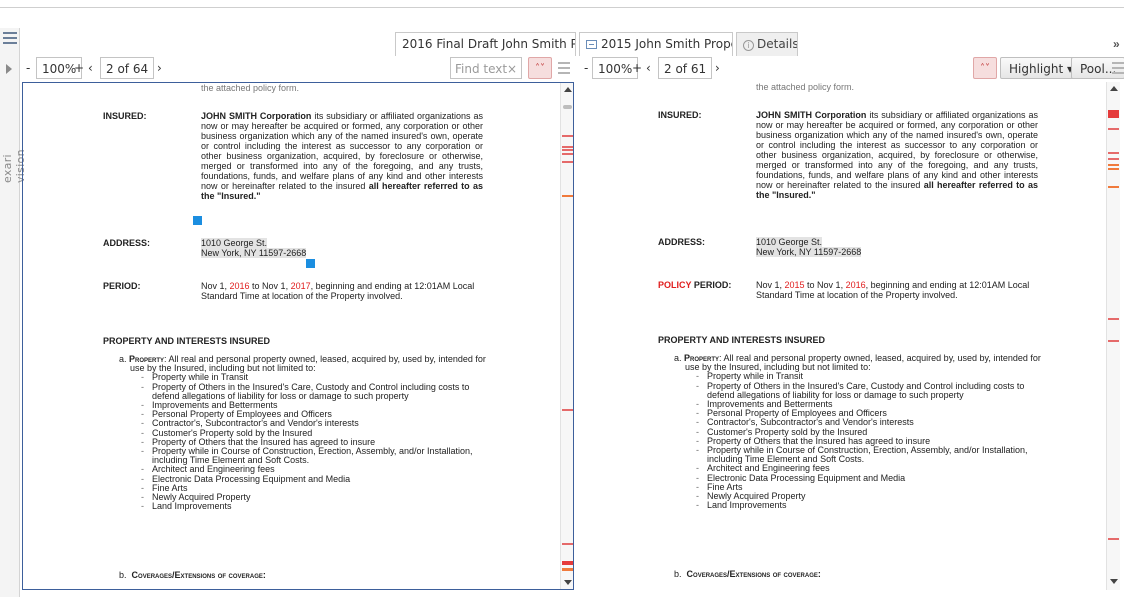  I want to click on period-label: PERIOD:, so click(122, 286).